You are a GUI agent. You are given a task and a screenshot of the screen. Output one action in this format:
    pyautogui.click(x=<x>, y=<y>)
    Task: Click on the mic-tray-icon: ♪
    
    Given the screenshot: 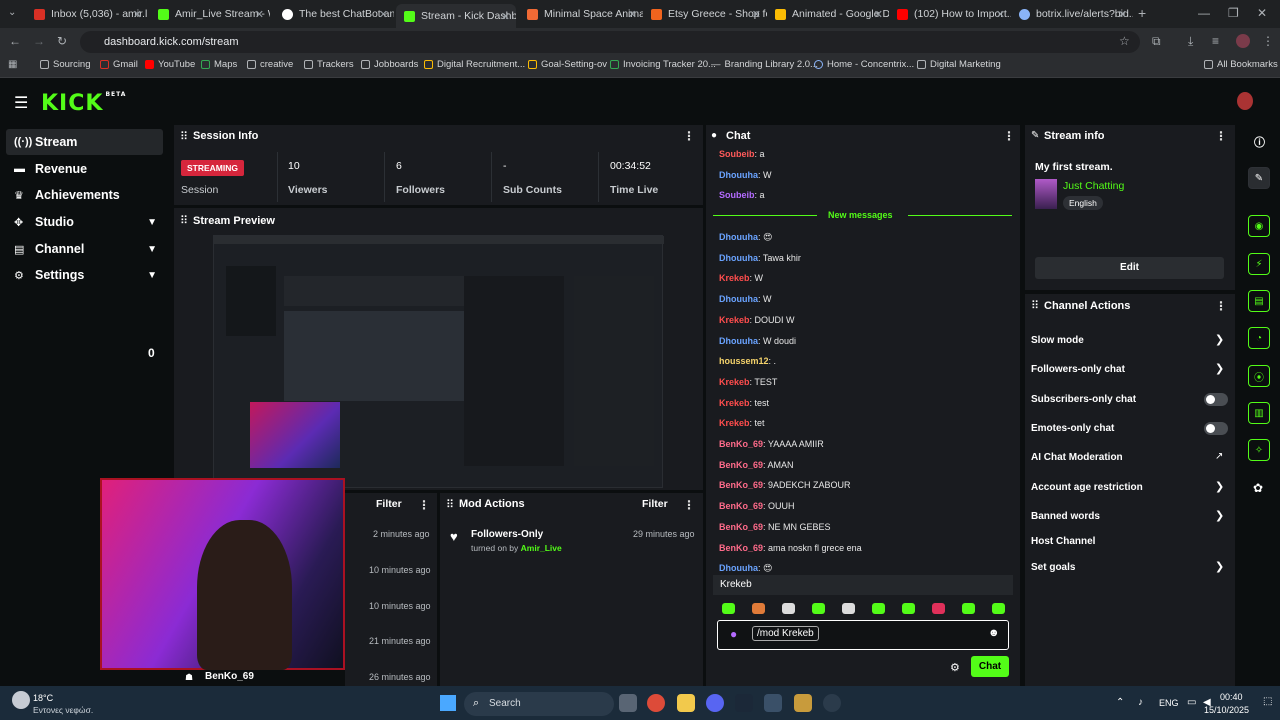 What is the action you would take?
    pyautogui.click(x=1140, y=702)
    